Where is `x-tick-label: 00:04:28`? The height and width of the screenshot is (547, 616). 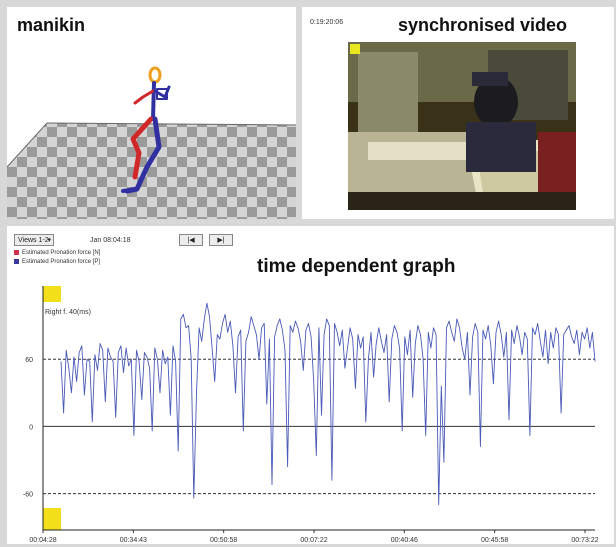 x-tick-label: 00:04:28 is located at coordinates (42, 540).